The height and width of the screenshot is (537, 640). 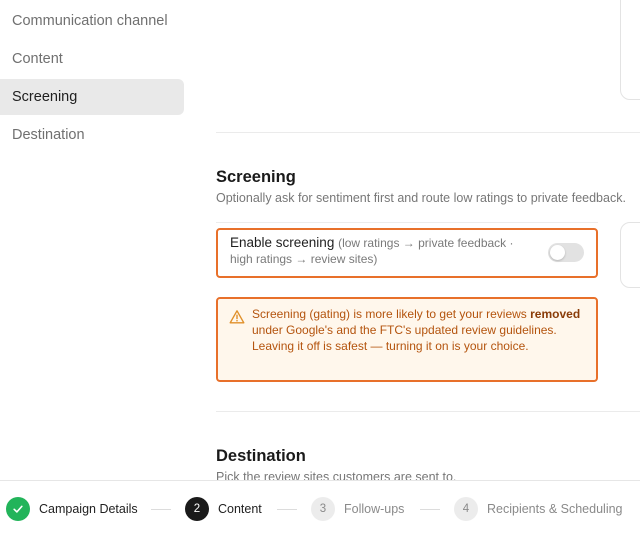 What do you see at coordinates (557, 252) in the screenshot?
I see `toggle-knob` at bounding box center [557, 252].